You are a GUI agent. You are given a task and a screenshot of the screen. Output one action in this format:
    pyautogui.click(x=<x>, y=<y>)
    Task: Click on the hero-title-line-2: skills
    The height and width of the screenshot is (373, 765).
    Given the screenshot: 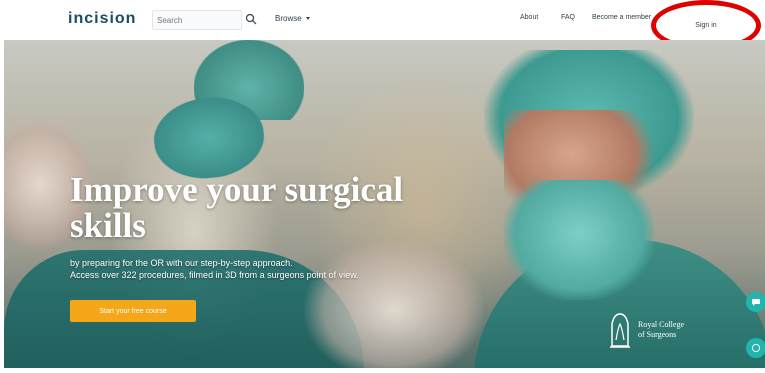 What is the action you would take?
    pyautogui.click(x=108, y=225)
    